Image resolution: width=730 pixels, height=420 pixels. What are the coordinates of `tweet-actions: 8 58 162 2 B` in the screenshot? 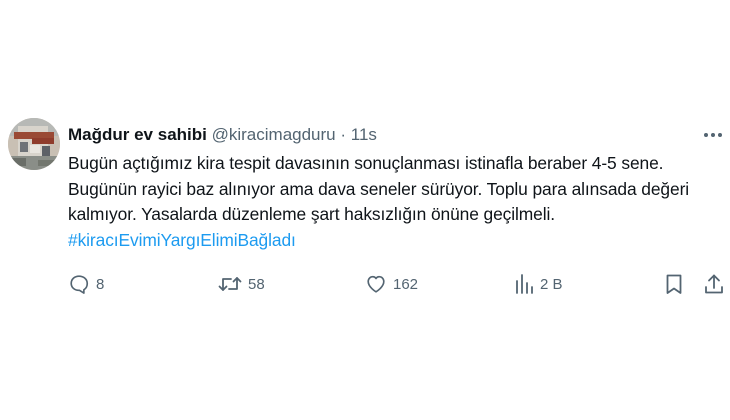 It's located at (398, 285).